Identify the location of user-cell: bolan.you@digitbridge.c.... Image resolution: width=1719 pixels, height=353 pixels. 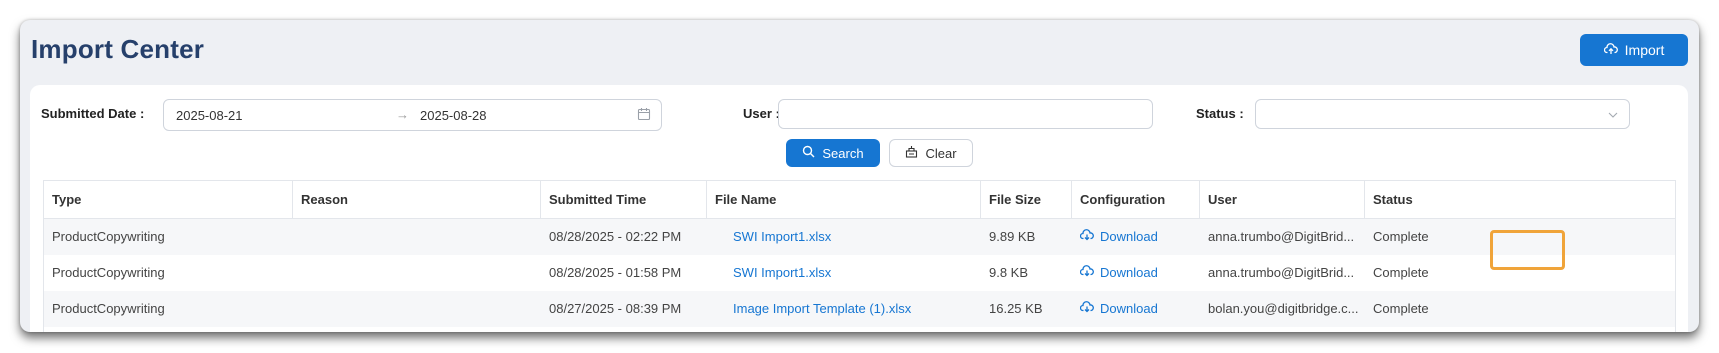
(1283, 308).